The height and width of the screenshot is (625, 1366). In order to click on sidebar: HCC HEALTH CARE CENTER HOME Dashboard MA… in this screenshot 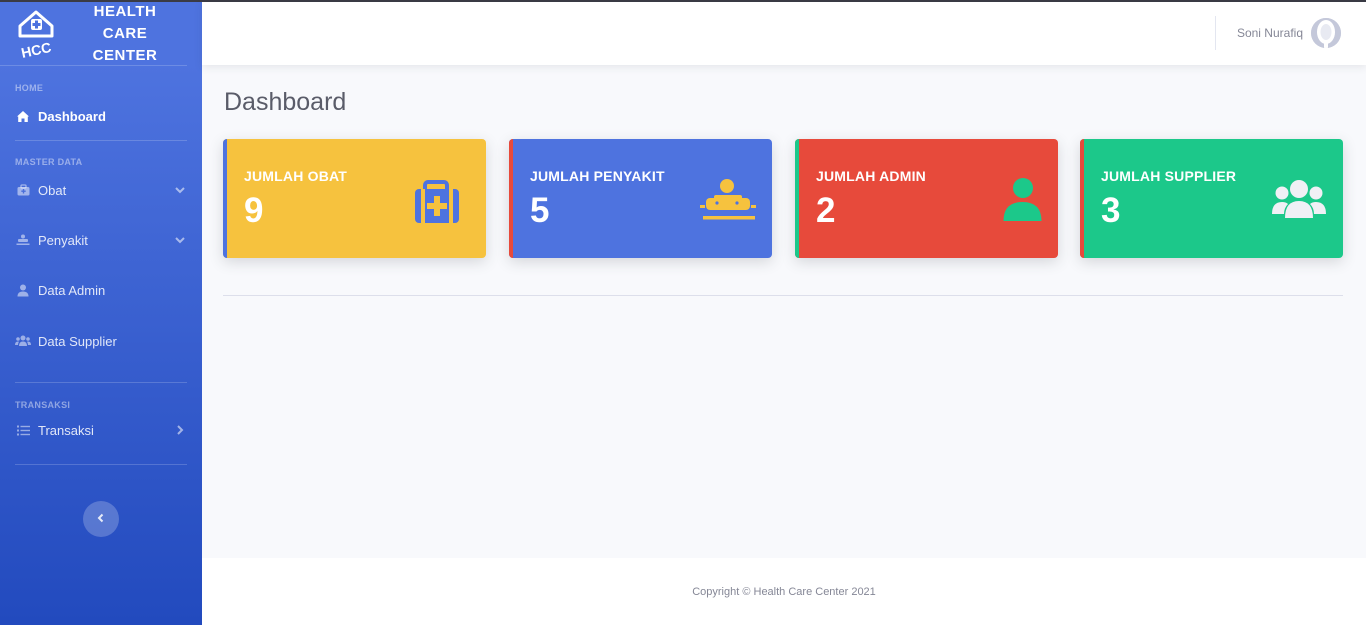, I will do `click(101, 313)`.